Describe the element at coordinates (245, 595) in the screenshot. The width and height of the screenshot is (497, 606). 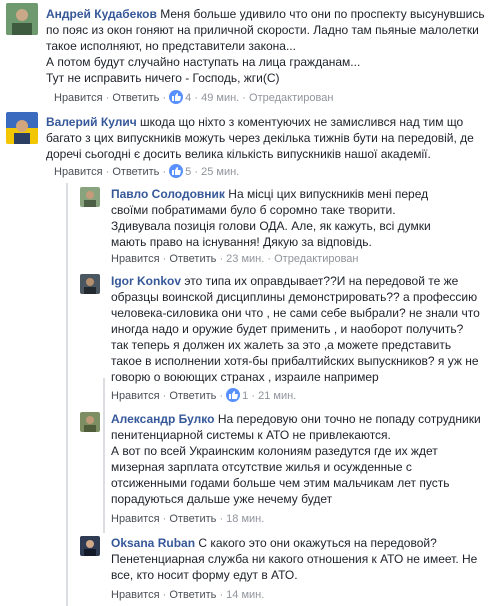
I see `comment-time: 14 мин.` at that location.